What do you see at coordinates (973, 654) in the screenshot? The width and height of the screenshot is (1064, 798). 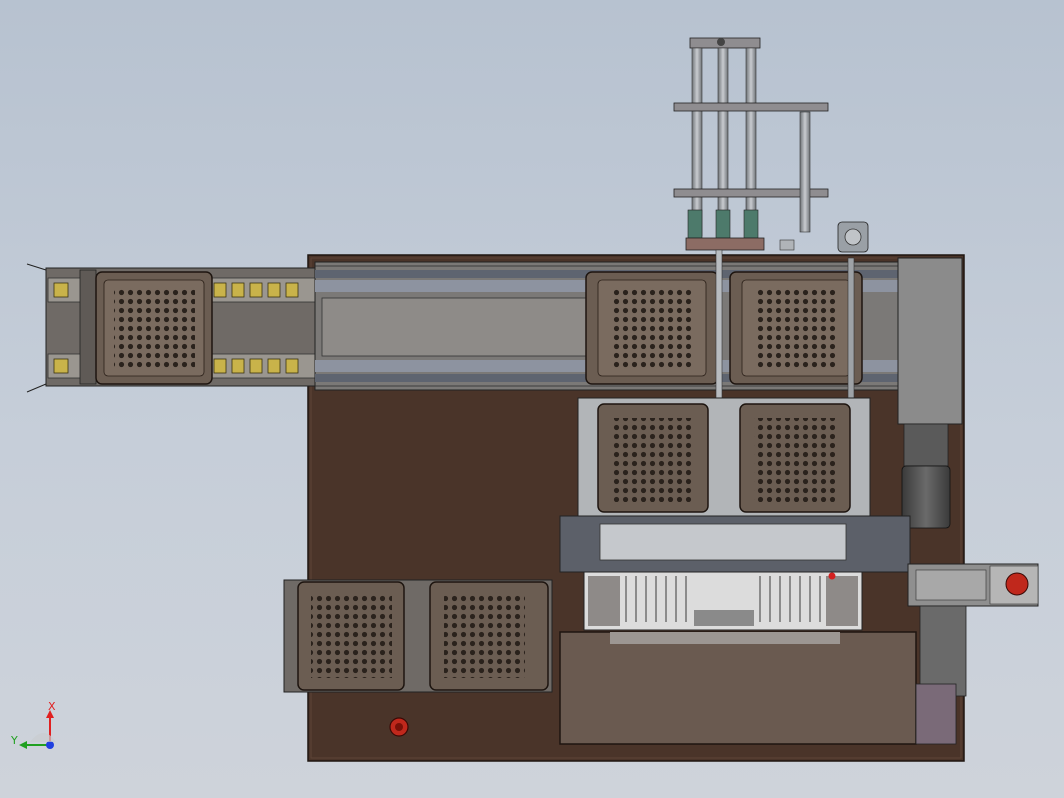 I see `control-box` at bounding box center [973, 654].